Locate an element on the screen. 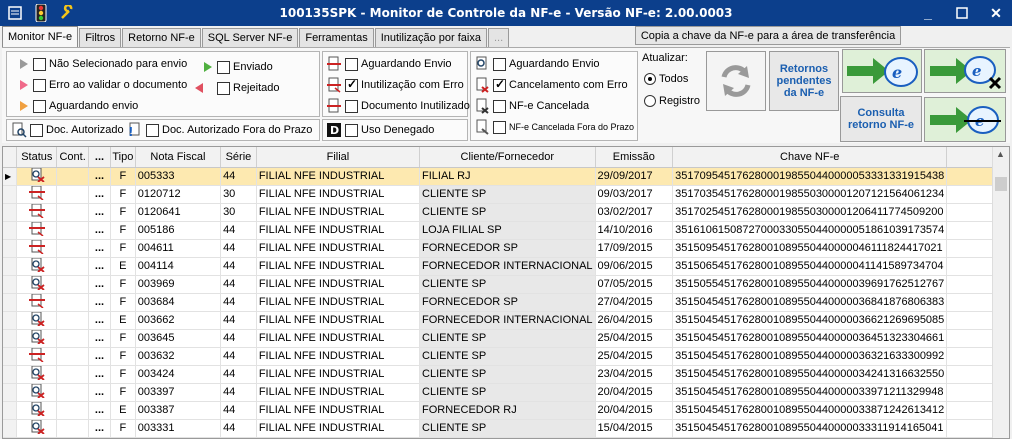  checkbox-rejeitado is located at coordinates (223, 88).